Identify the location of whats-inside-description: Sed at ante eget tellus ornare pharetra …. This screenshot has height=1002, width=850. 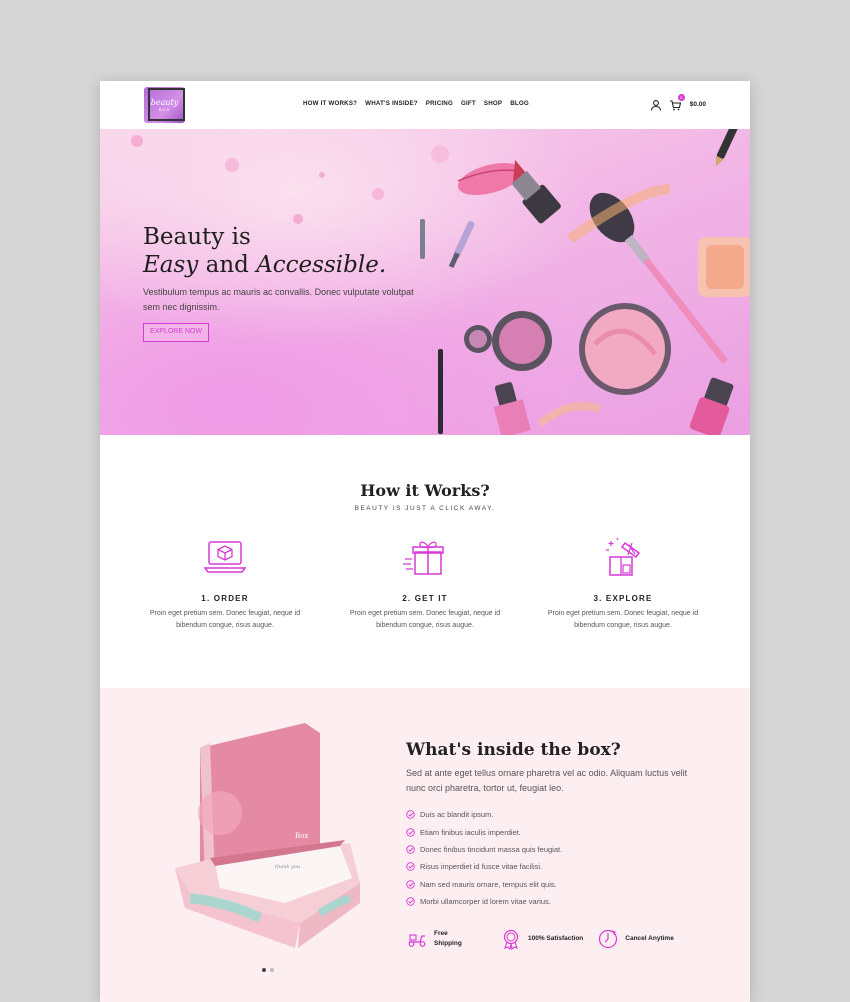
(547, 780).